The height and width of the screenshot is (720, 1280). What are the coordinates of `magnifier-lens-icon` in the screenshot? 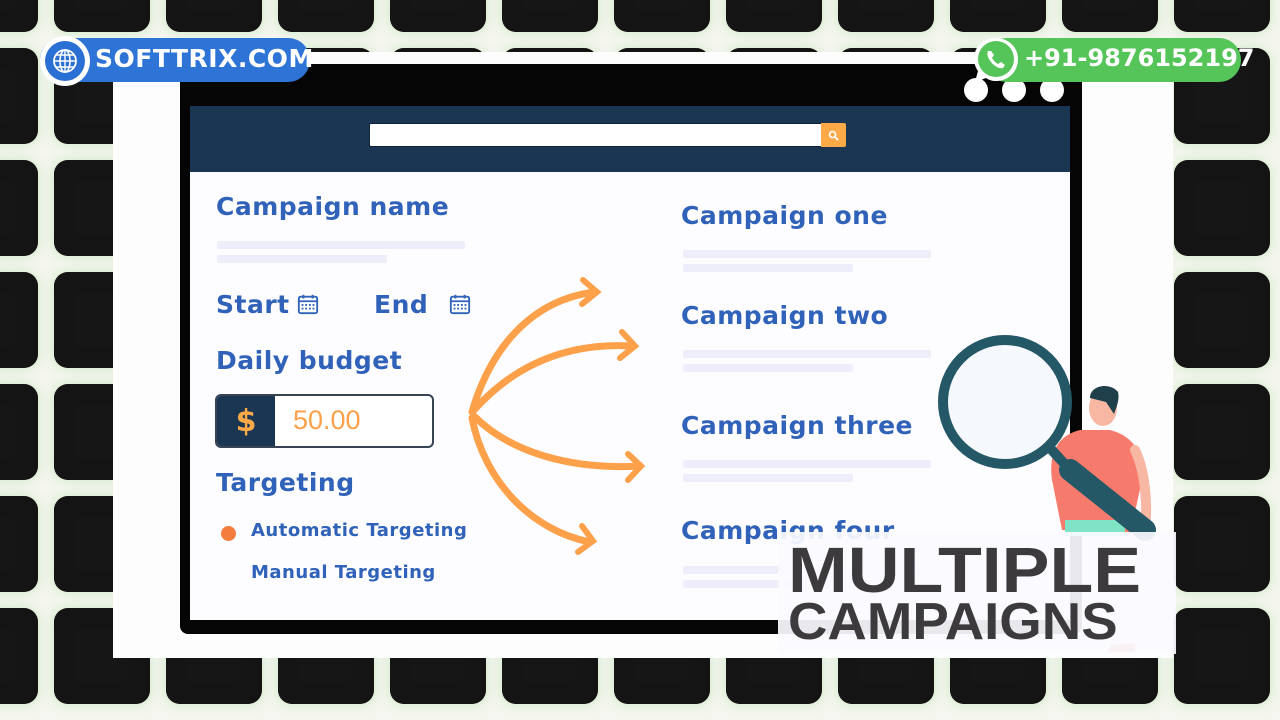 It's located at (1005, 402).